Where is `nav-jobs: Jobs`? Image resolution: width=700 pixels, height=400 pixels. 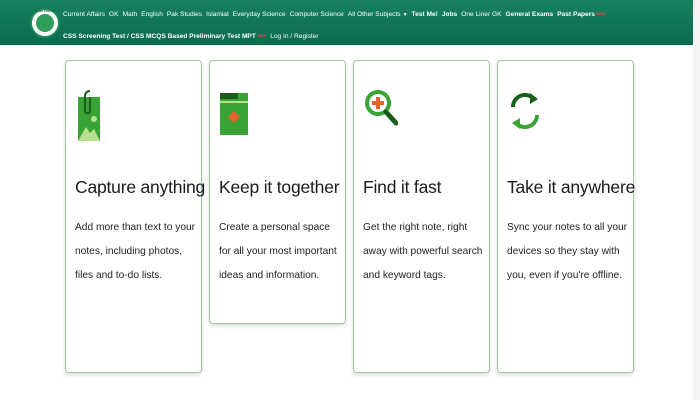
nav-jobs: Jobs is located at coordinates (449, 14).